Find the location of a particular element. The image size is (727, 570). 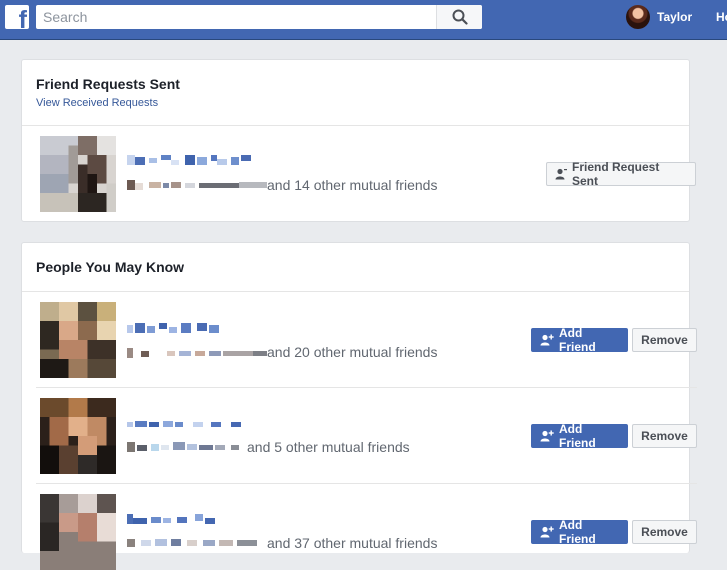

home-link: Home is located at coordinates (721, 17).